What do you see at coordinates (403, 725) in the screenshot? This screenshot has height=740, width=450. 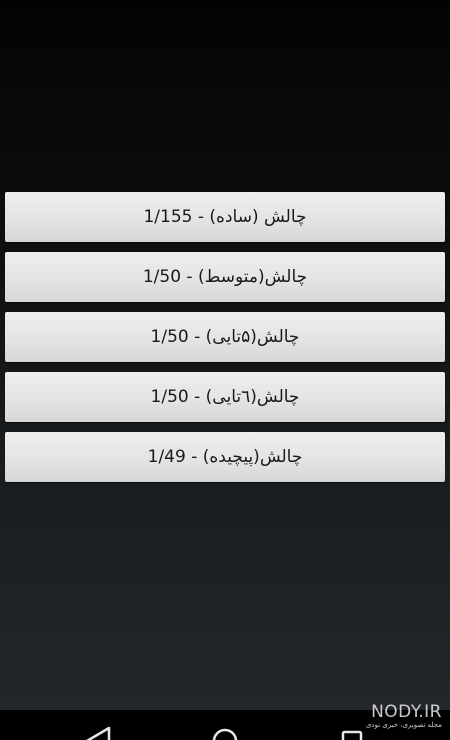 I see `watermark-tagline: مجله تصویری، خبری نودی` at bounding box center [403, 725].